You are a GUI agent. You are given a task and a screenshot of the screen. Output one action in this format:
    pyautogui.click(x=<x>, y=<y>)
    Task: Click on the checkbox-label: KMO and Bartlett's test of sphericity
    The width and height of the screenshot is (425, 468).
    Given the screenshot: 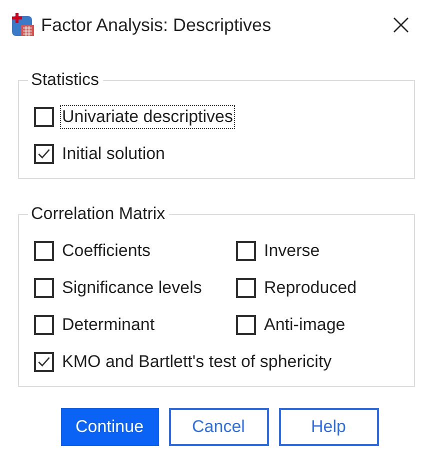 What is the action you would take?
    pyautogui.click(x=197, y=362)
    